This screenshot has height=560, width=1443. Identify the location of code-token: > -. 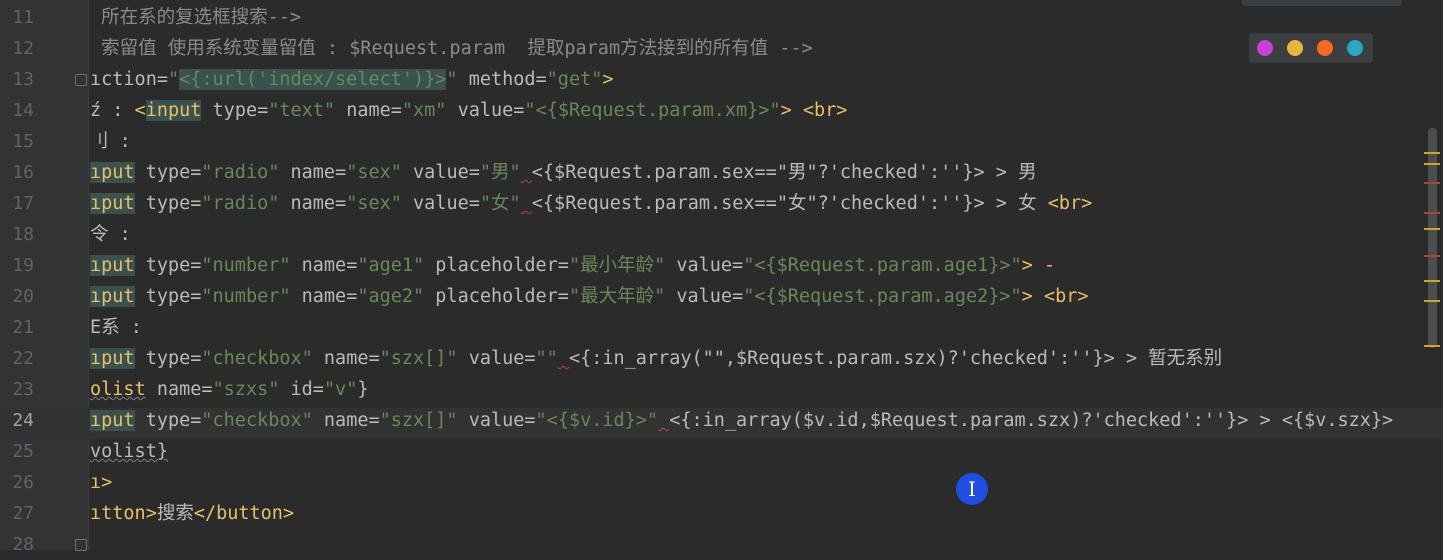
(1038, 265).